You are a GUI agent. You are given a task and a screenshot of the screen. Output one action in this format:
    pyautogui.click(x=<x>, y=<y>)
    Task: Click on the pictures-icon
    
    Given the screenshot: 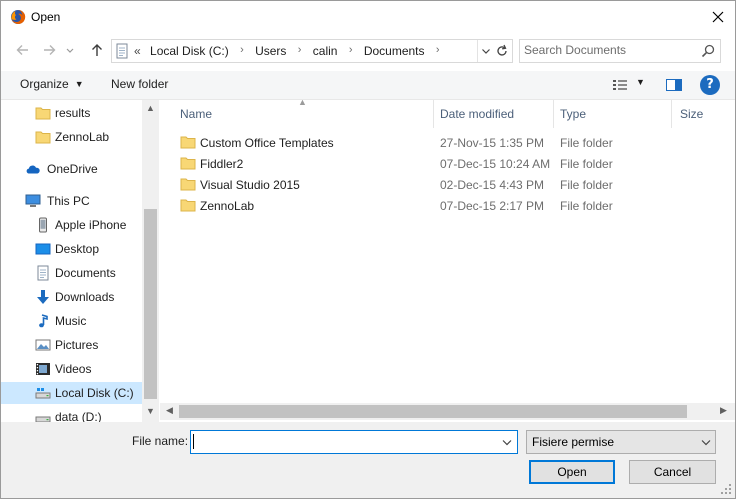 What is the action you would take?
    pyautogui.click(x=43, y=345)
    